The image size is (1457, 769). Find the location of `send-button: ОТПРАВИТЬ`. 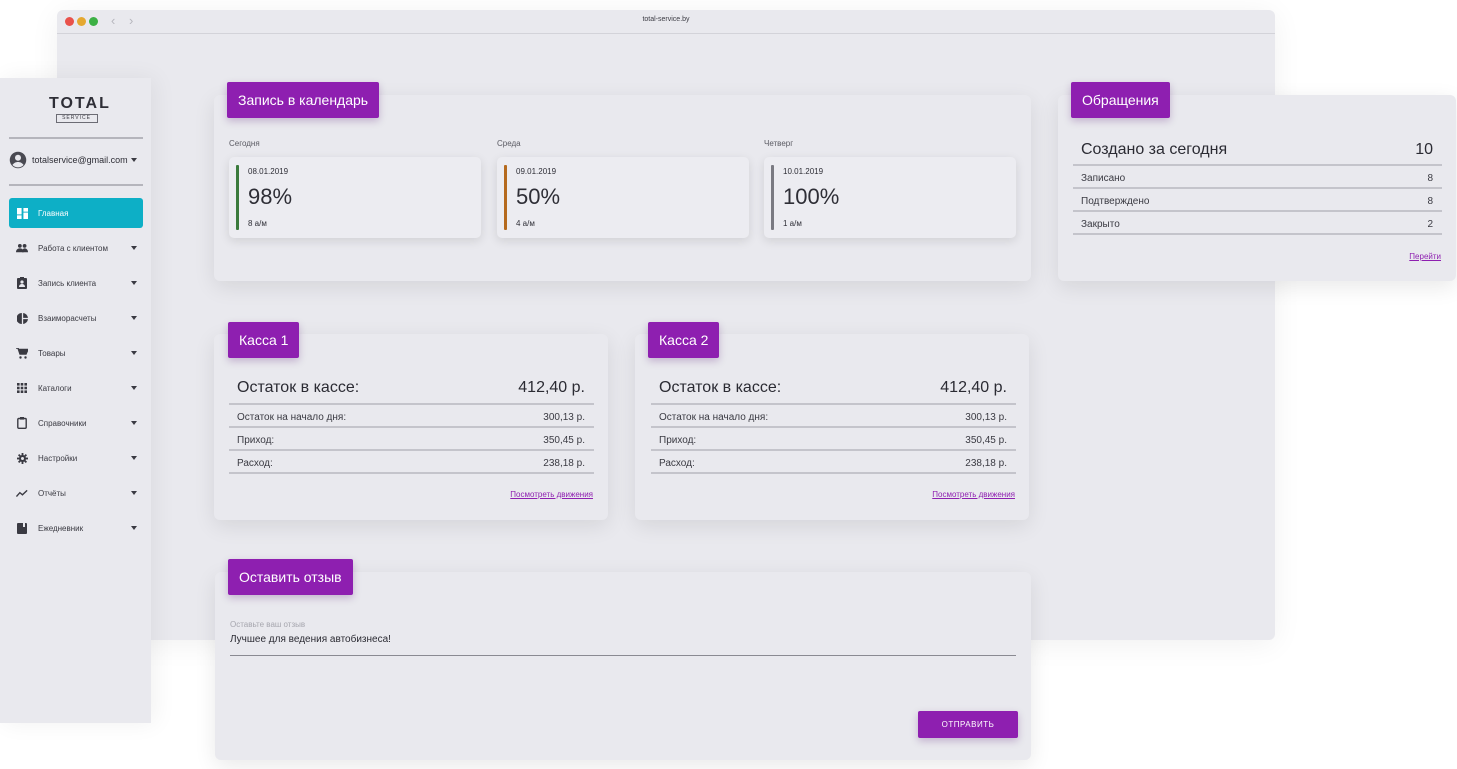

send-button: ОТПРАВИТЬ is located at coordinates (968, 724).